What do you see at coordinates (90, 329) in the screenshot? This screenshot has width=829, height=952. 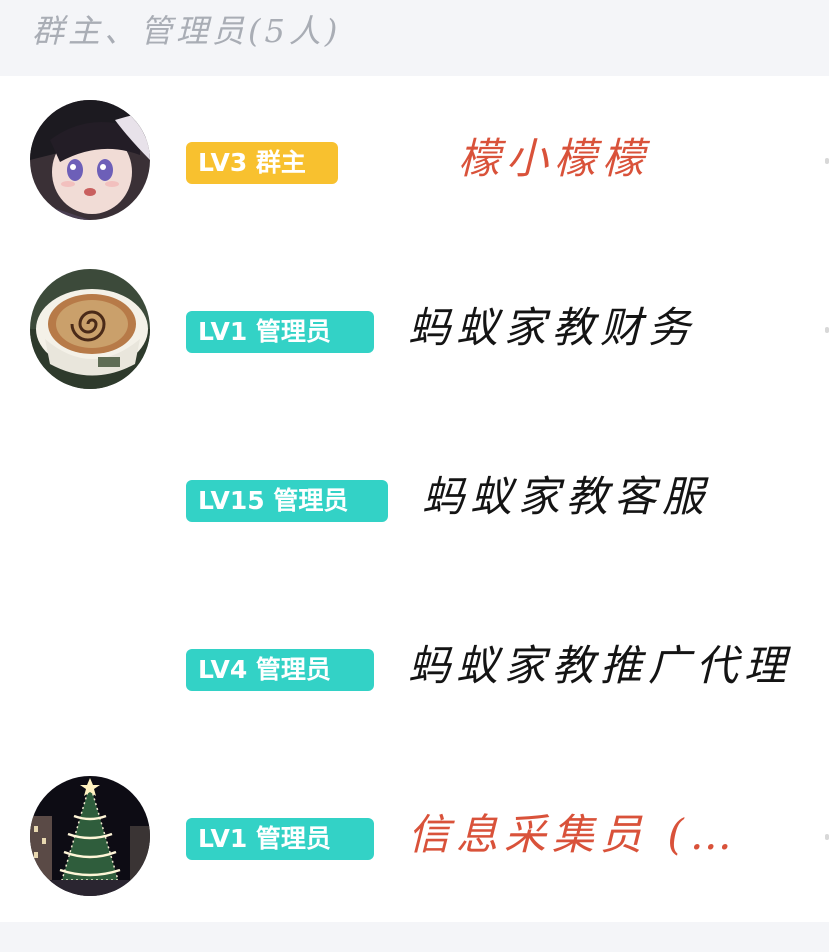 I see `coffee-cup-avatar` at bounding box center [90, 329].